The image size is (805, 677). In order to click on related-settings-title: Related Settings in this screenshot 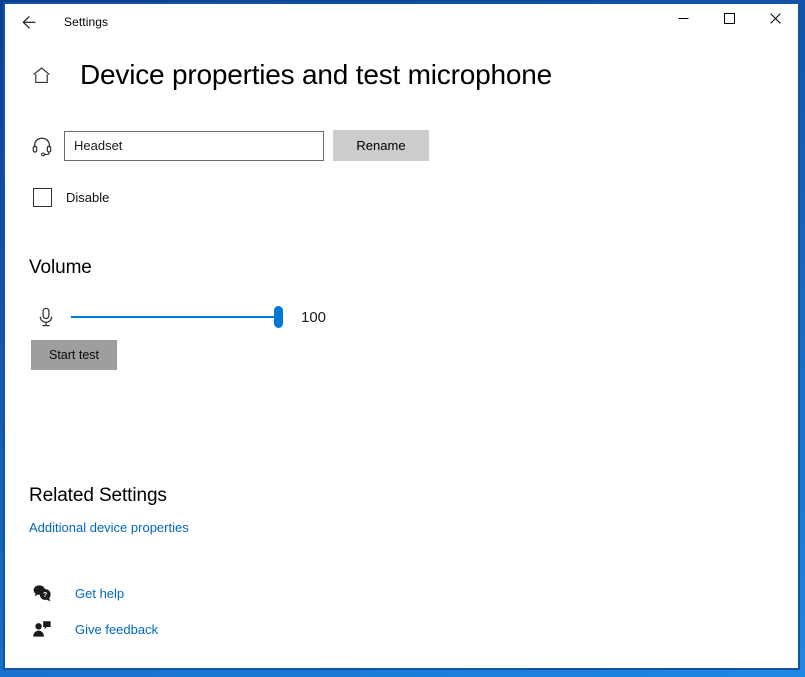, I will do `click(98, 495)`.